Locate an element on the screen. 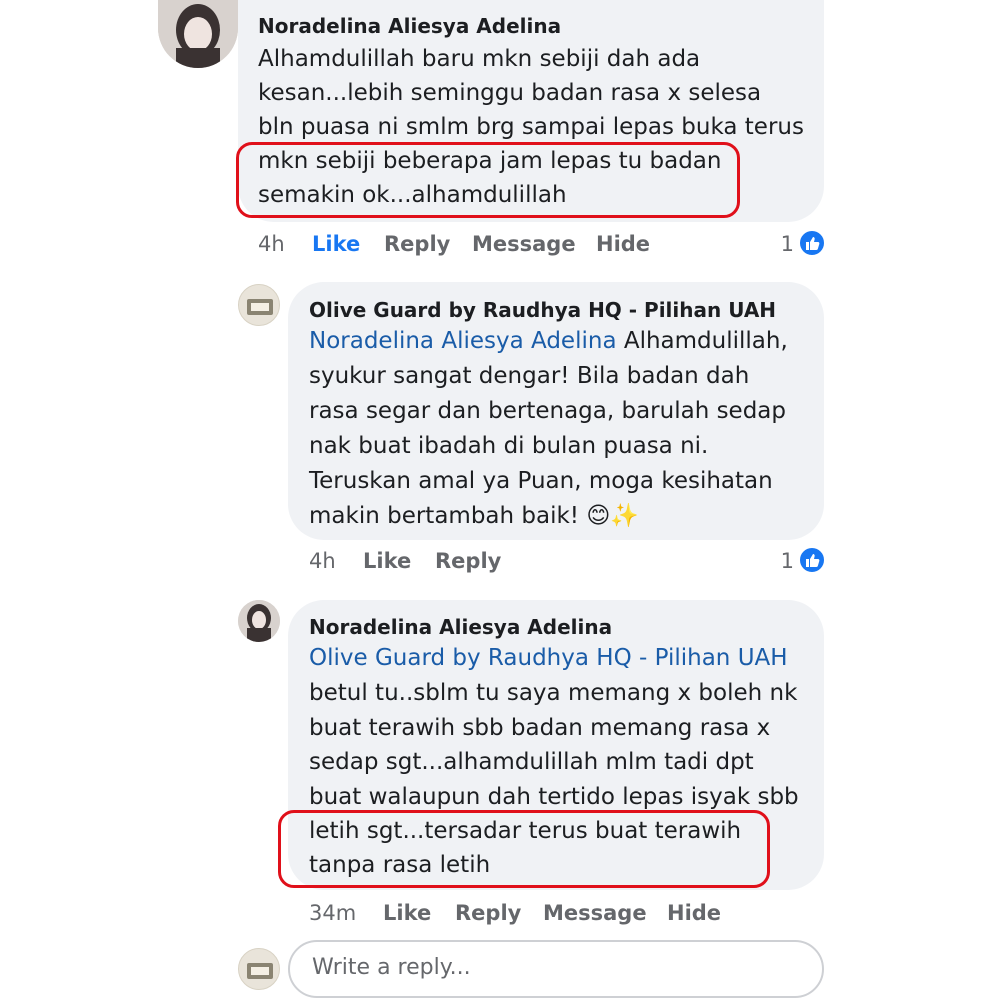 The width and height of the screenshot is (1000, 1000). comment-time: 34m is located at coordinates (332, 913).